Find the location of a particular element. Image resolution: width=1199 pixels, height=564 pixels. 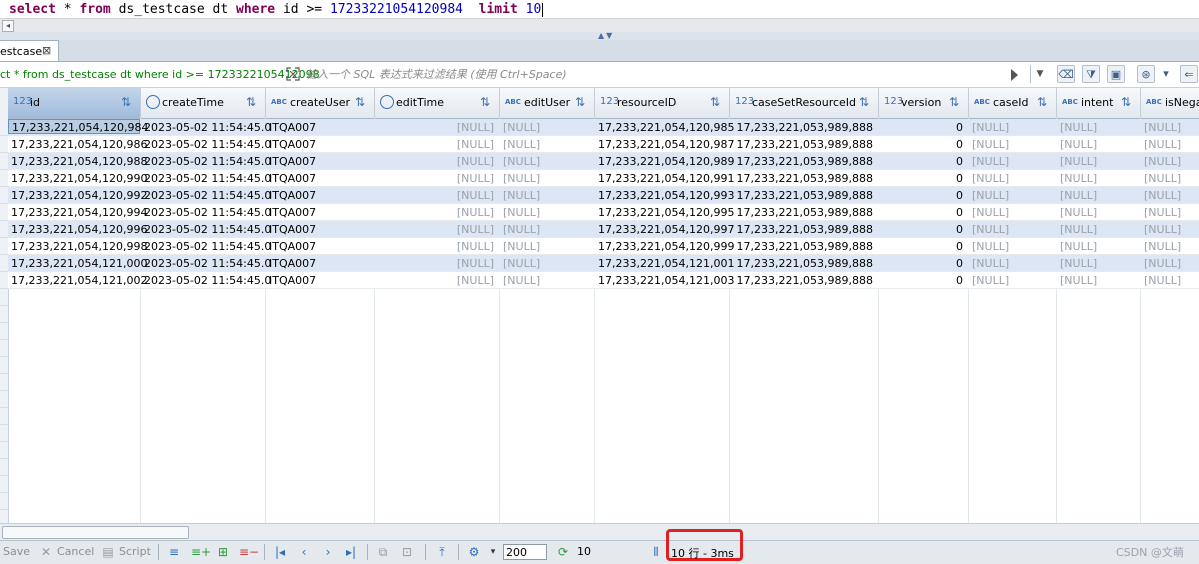

refresh-icon: ⟳ is located at coordinates (563, 552).